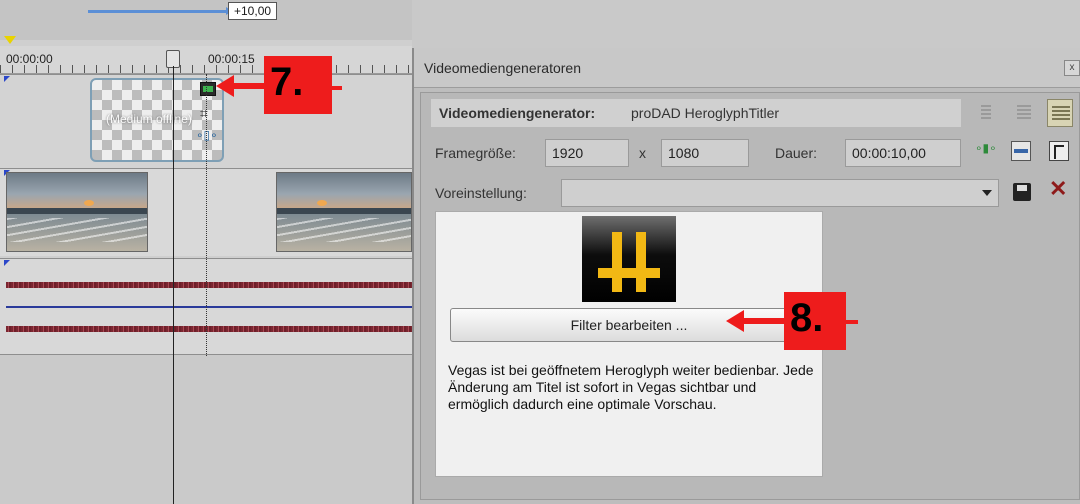 This screenshot has width=1080, height=504. What do you see at coordinates (986, 151) in the screenshot?
I see `pan-crop-icon: ∘▮∘` at bounding box center [986, 151].